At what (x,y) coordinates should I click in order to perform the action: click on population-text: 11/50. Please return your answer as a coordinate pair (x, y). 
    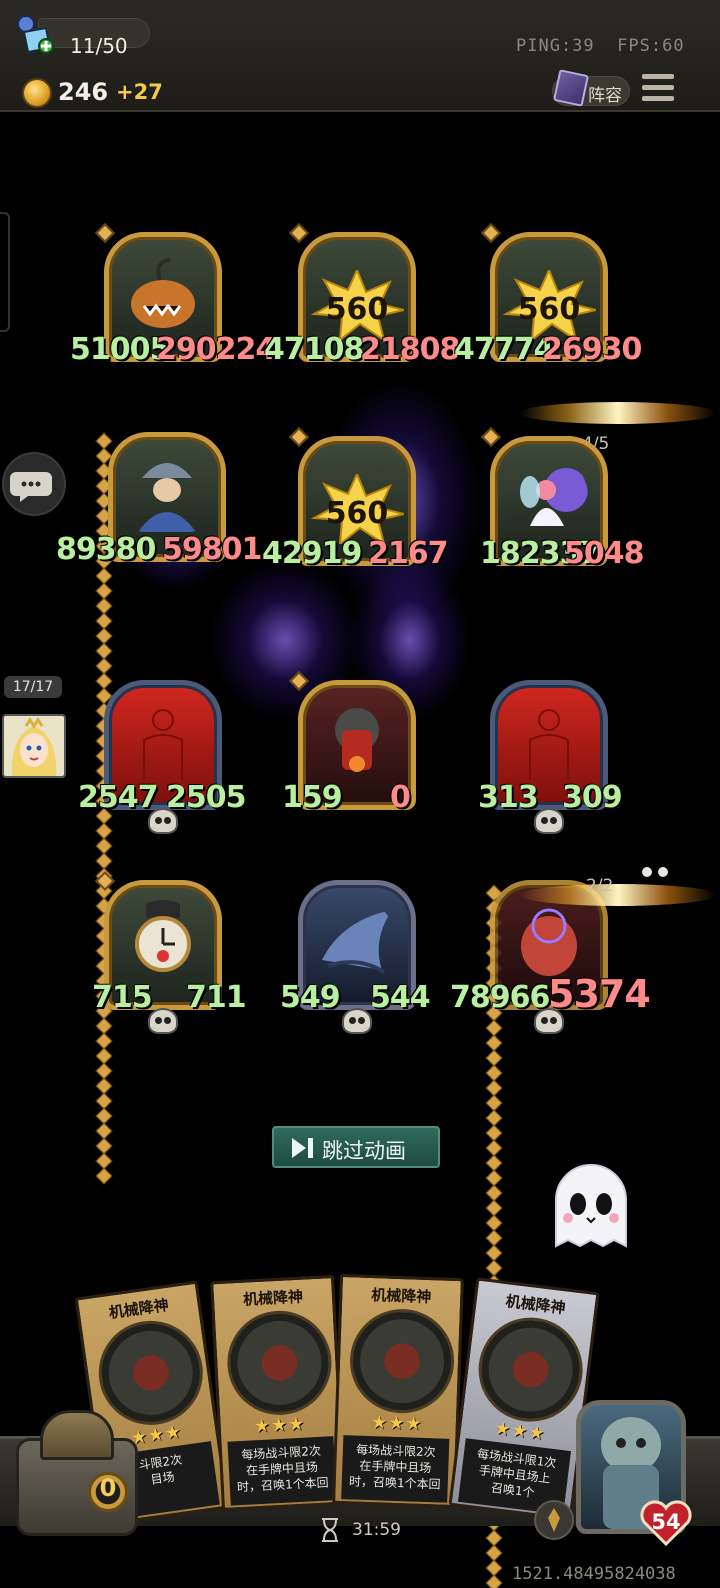
    Looking at the image, I should click on (99, 46).